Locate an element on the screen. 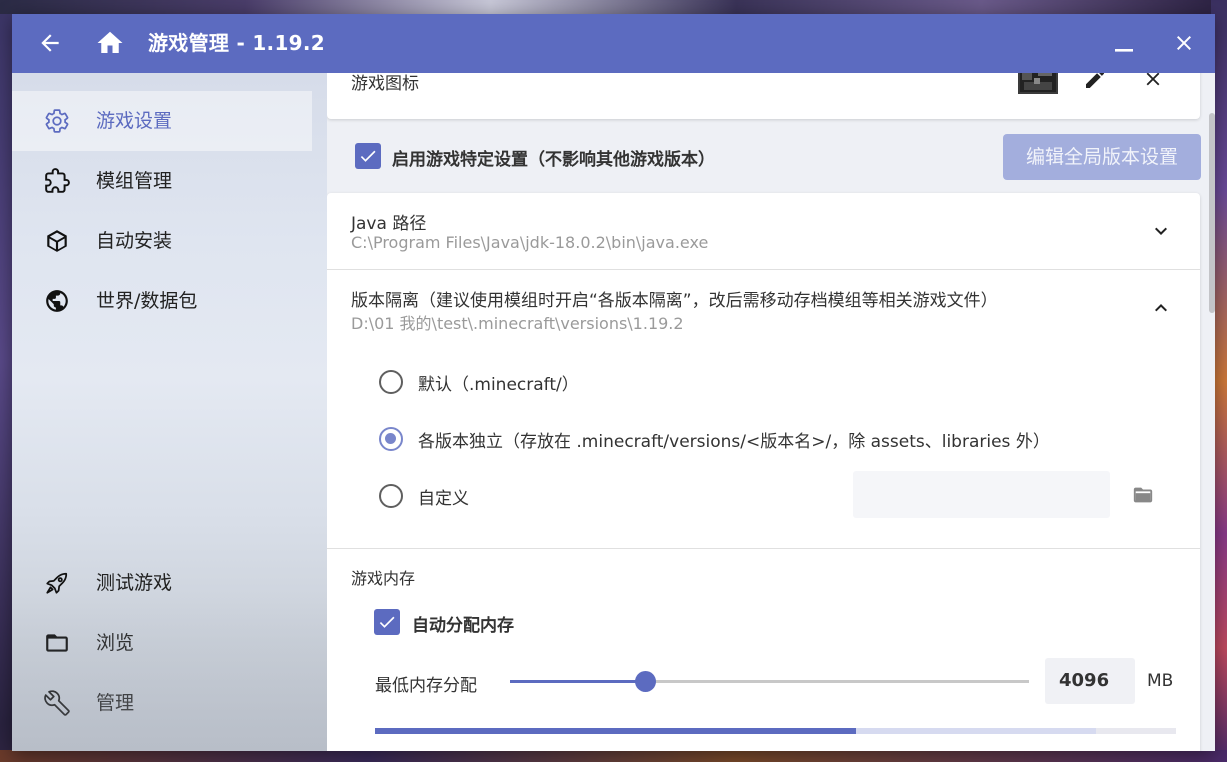 This screenshot has width=1227, height=762. sidebar-item-auto-install: 自动安装 is located at coordinates (162, 241).